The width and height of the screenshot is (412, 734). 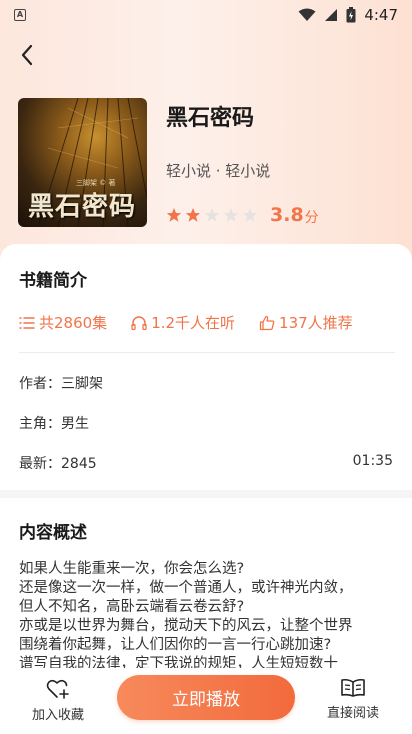 What do you see at coordinates (206, 15) in the screenshot?
I see `status-bar: A 4:47` at bounding box center [206, 15].